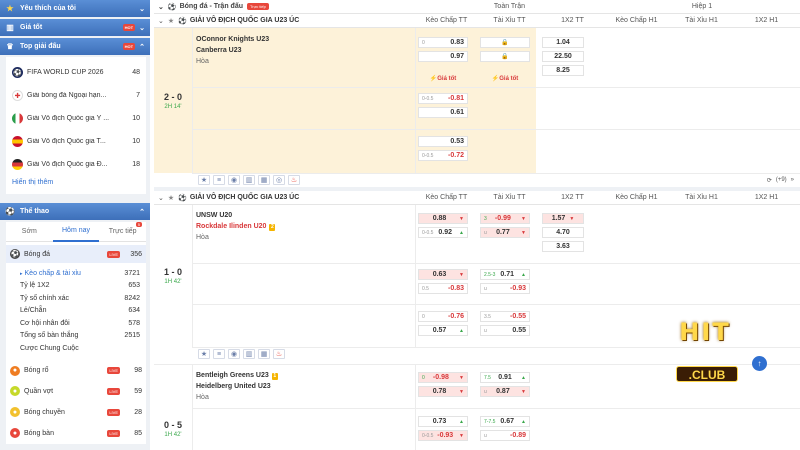 This screenshot has width=800, height=450. Describe the element at coordinates (301, 50) in the screenshot. I see `match-teams: OConnor Knights U23 Canberra U23 Hòa` at that location.